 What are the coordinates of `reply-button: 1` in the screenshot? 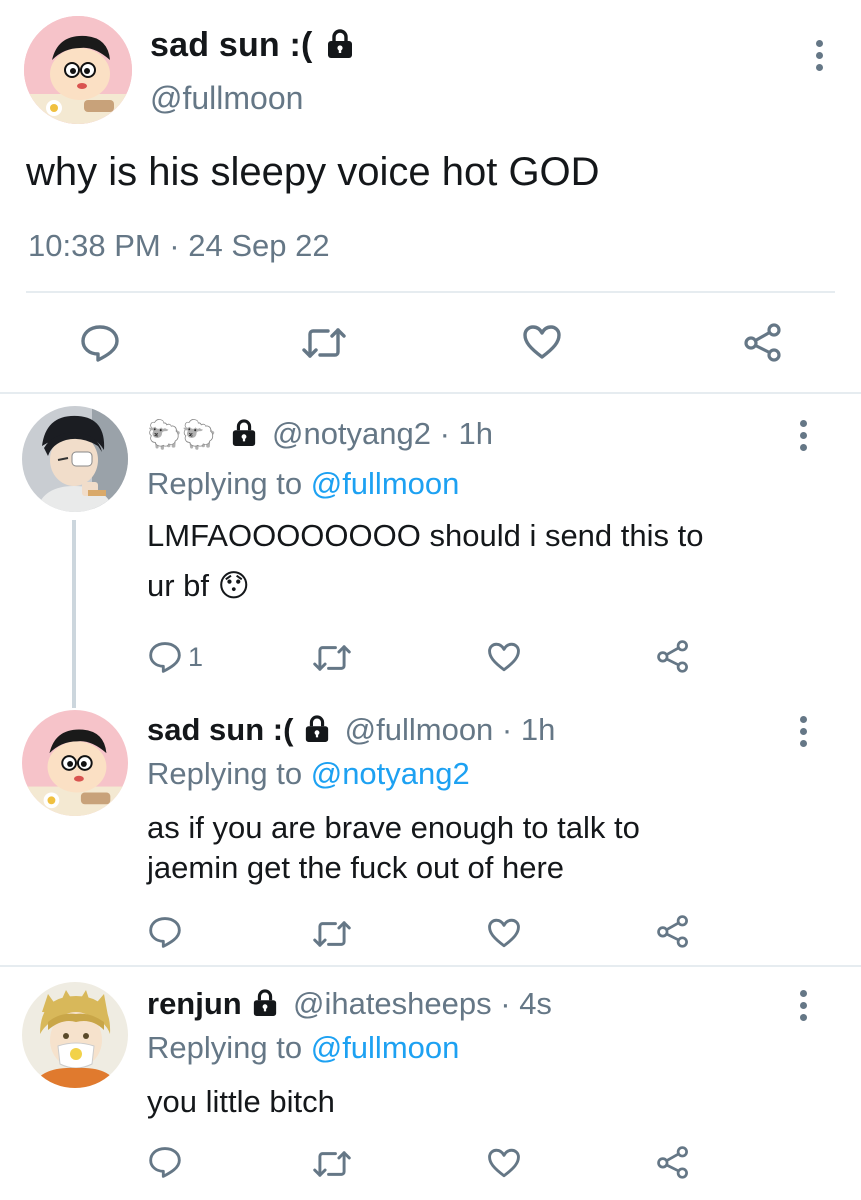 It's located at (175, 656).